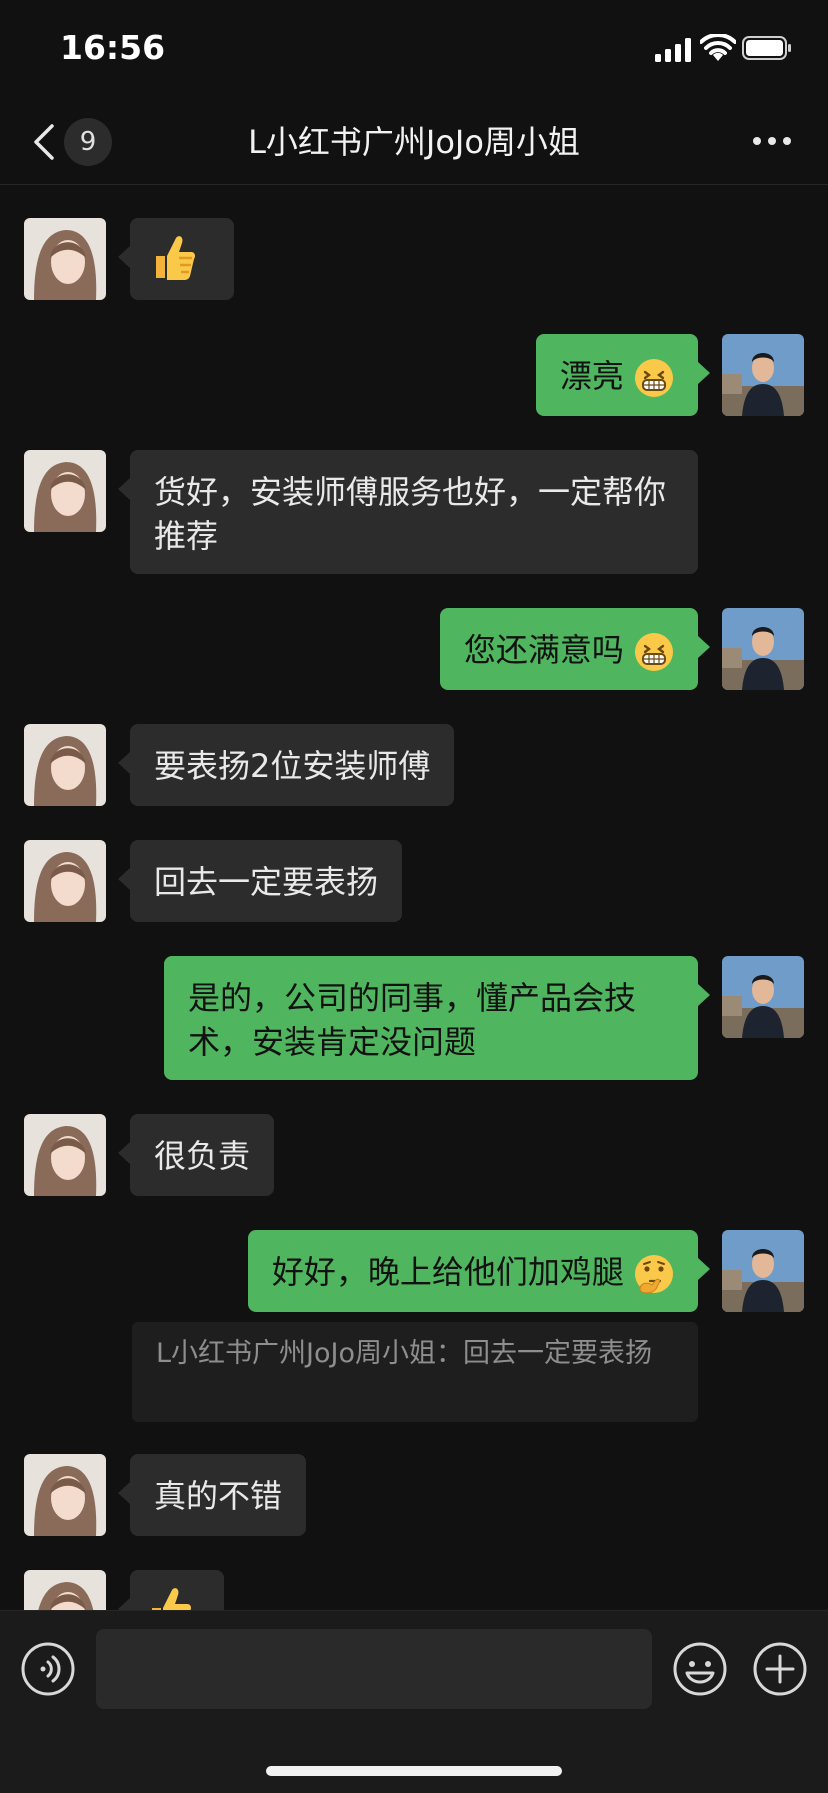 The width and height of the screenshot is (828, 1793). I want to click on message-text: 很负责, so click(202, 1156).